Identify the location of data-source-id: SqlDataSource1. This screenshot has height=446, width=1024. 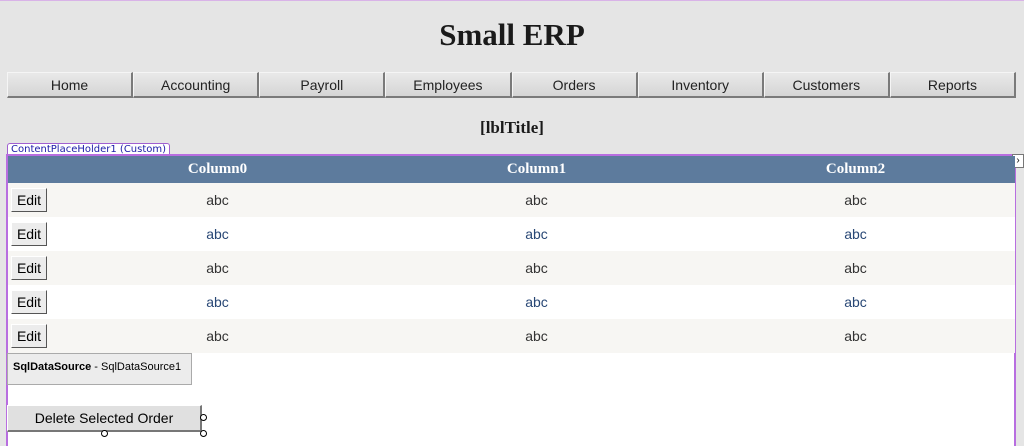
(141, 367).